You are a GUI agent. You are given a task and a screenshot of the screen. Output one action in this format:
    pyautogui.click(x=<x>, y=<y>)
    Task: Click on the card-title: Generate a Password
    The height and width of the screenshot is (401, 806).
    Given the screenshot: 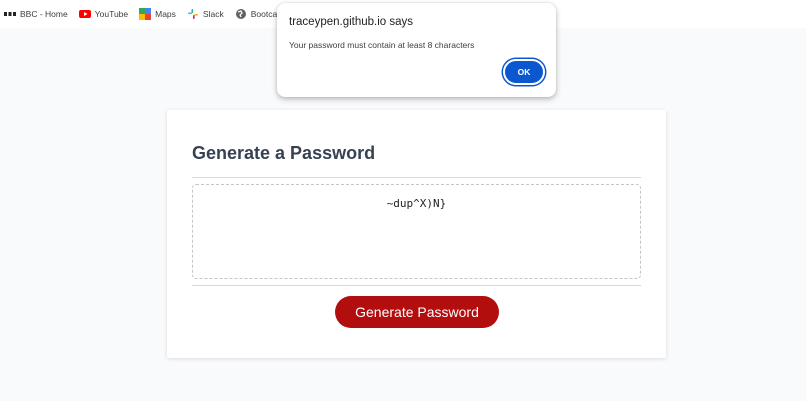 What is the action you would take?
    pyautogui.click(x=284, y=153)
    